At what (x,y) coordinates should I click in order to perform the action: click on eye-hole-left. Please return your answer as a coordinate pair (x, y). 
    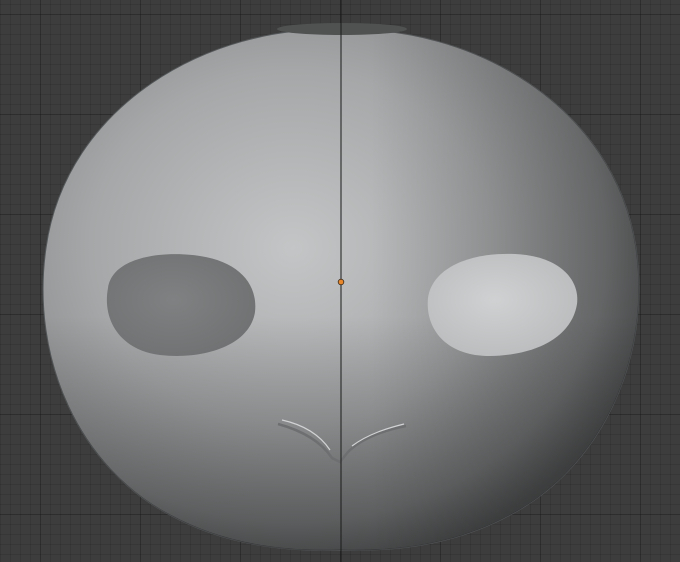
    Looking at the image, I should click on (181, 305).